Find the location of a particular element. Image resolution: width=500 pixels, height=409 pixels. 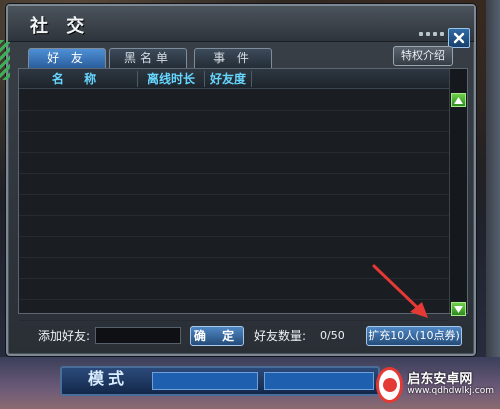

dialog-title: 社 交 is located at coordinates (60, 26).